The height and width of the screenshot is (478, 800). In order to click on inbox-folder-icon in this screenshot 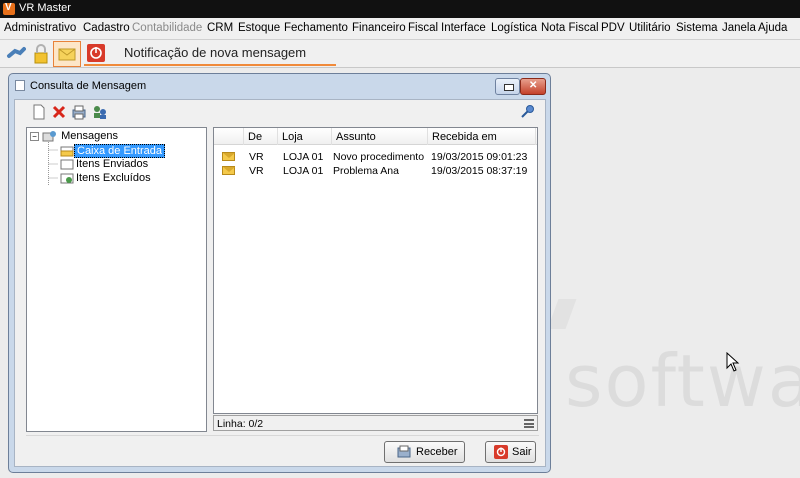, I will do `click(67, 151)`.